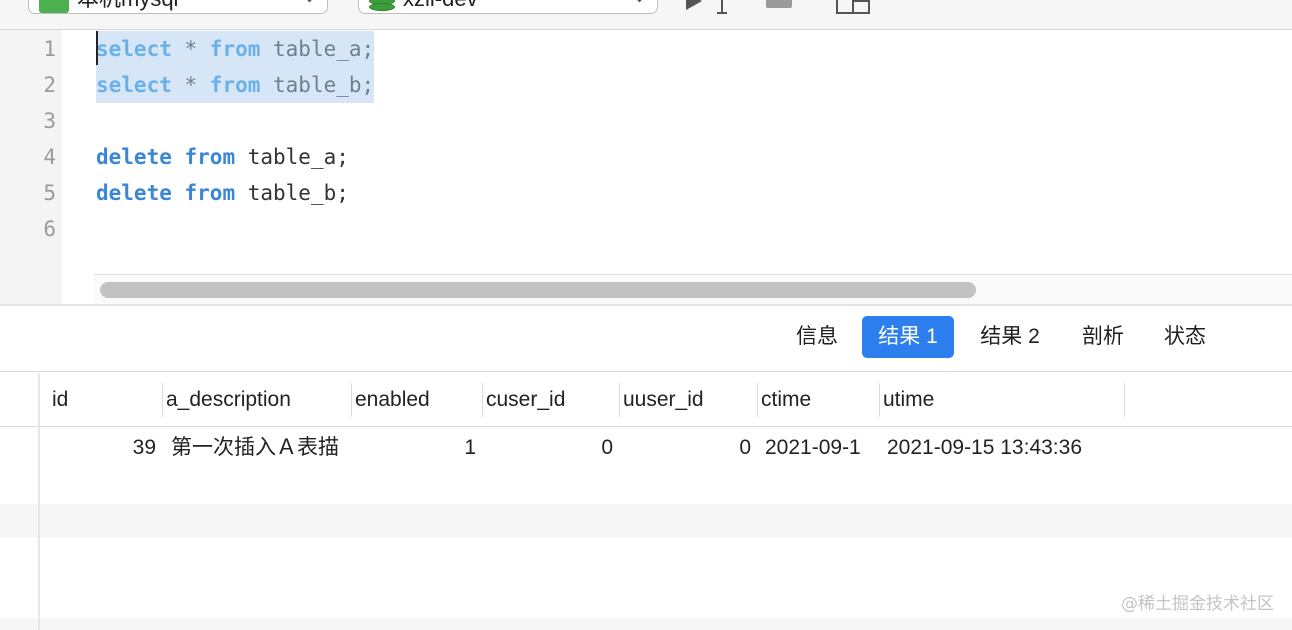 The height and width of the screenshot is (630, 1292). Describe the element at coordinates (255, 400) in the screenshot. I see `column-header-a-description: a_description` at that location.